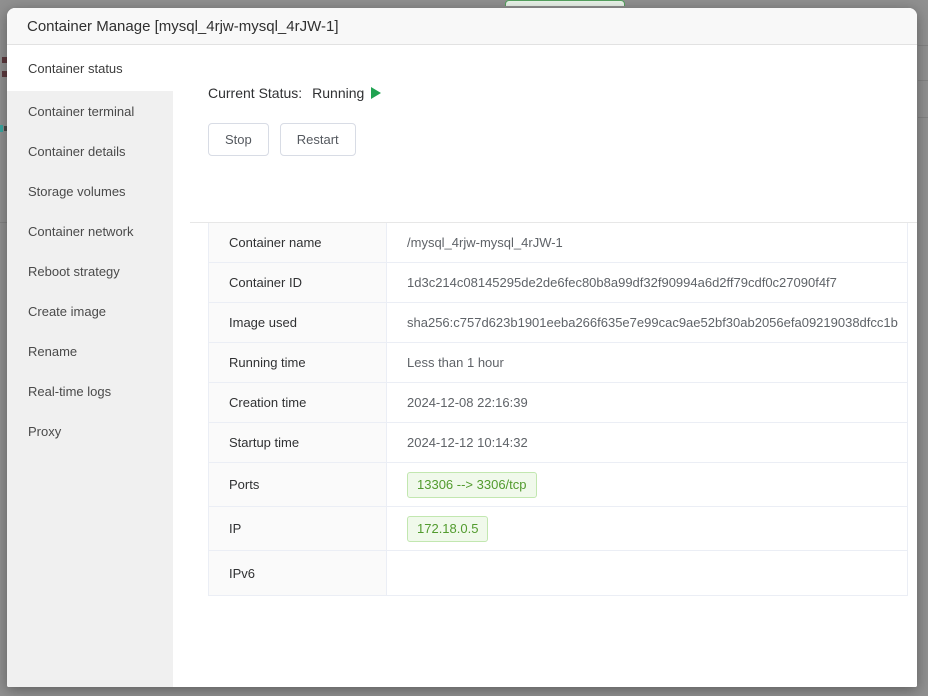 Image resolution: width=928 pixels, height=696 pixels. I want to click on sidebar-item-real-time-logs: Real-time logs, so click(90, 391).